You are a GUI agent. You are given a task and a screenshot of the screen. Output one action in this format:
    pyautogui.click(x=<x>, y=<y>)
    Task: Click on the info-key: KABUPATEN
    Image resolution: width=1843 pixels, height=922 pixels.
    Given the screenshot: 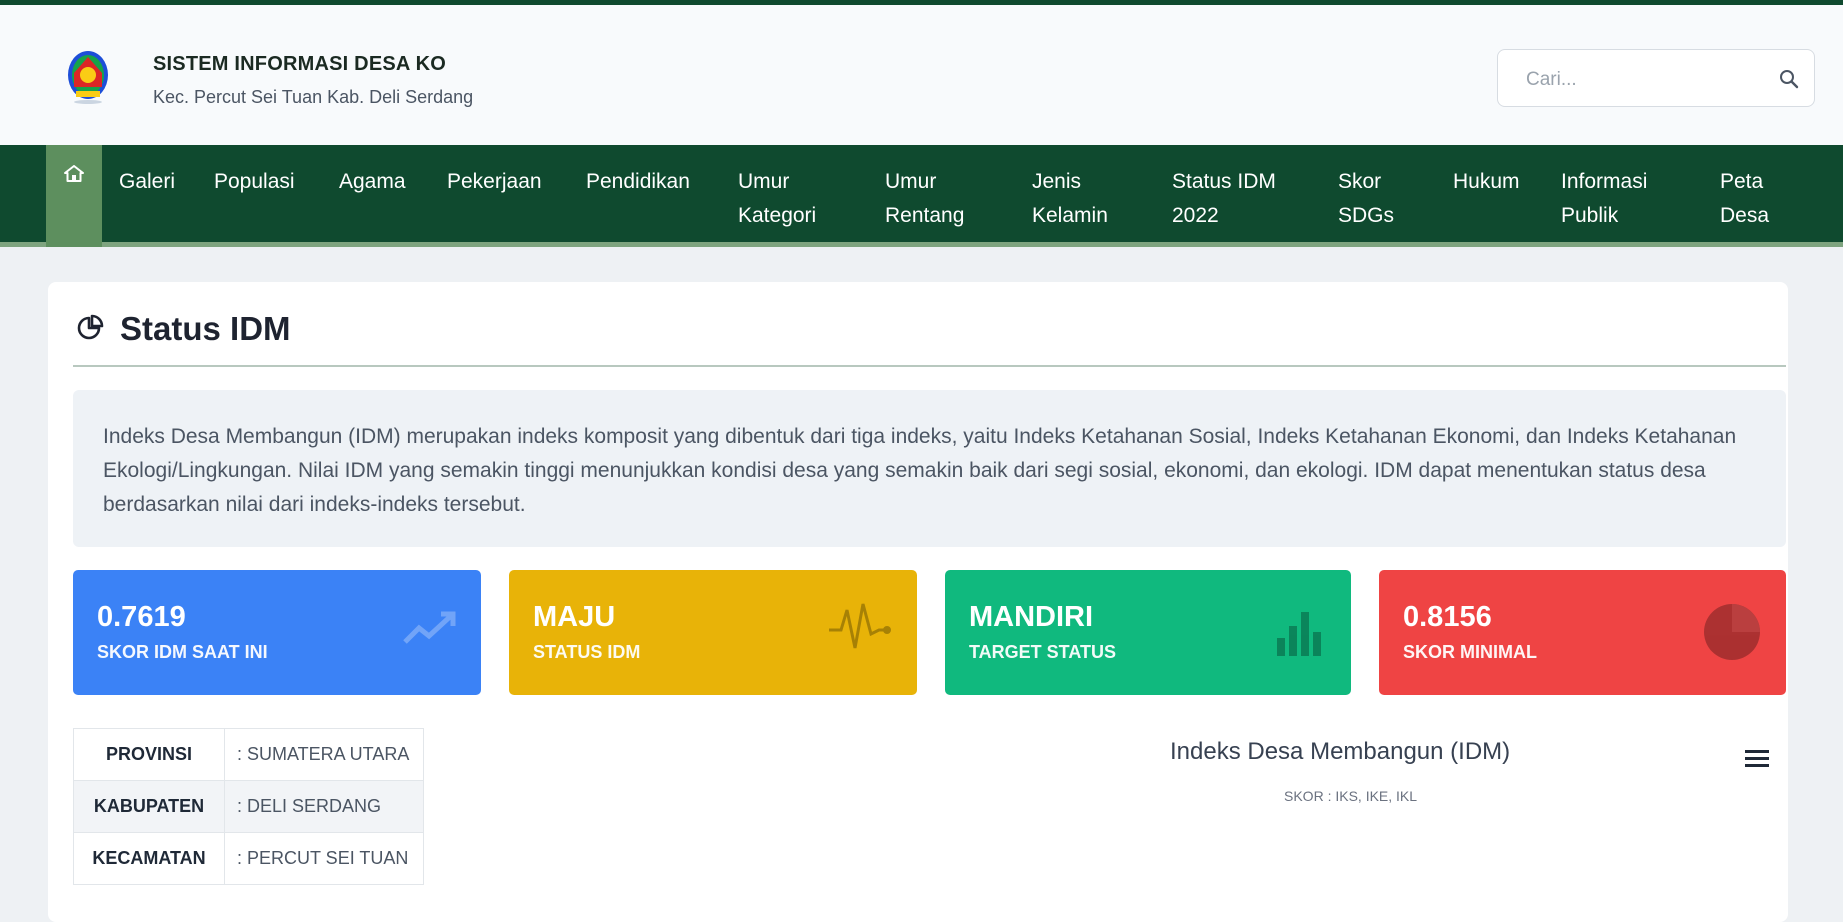 What is the action you would take?
    pyautogui.click(x=149, y=806)
    